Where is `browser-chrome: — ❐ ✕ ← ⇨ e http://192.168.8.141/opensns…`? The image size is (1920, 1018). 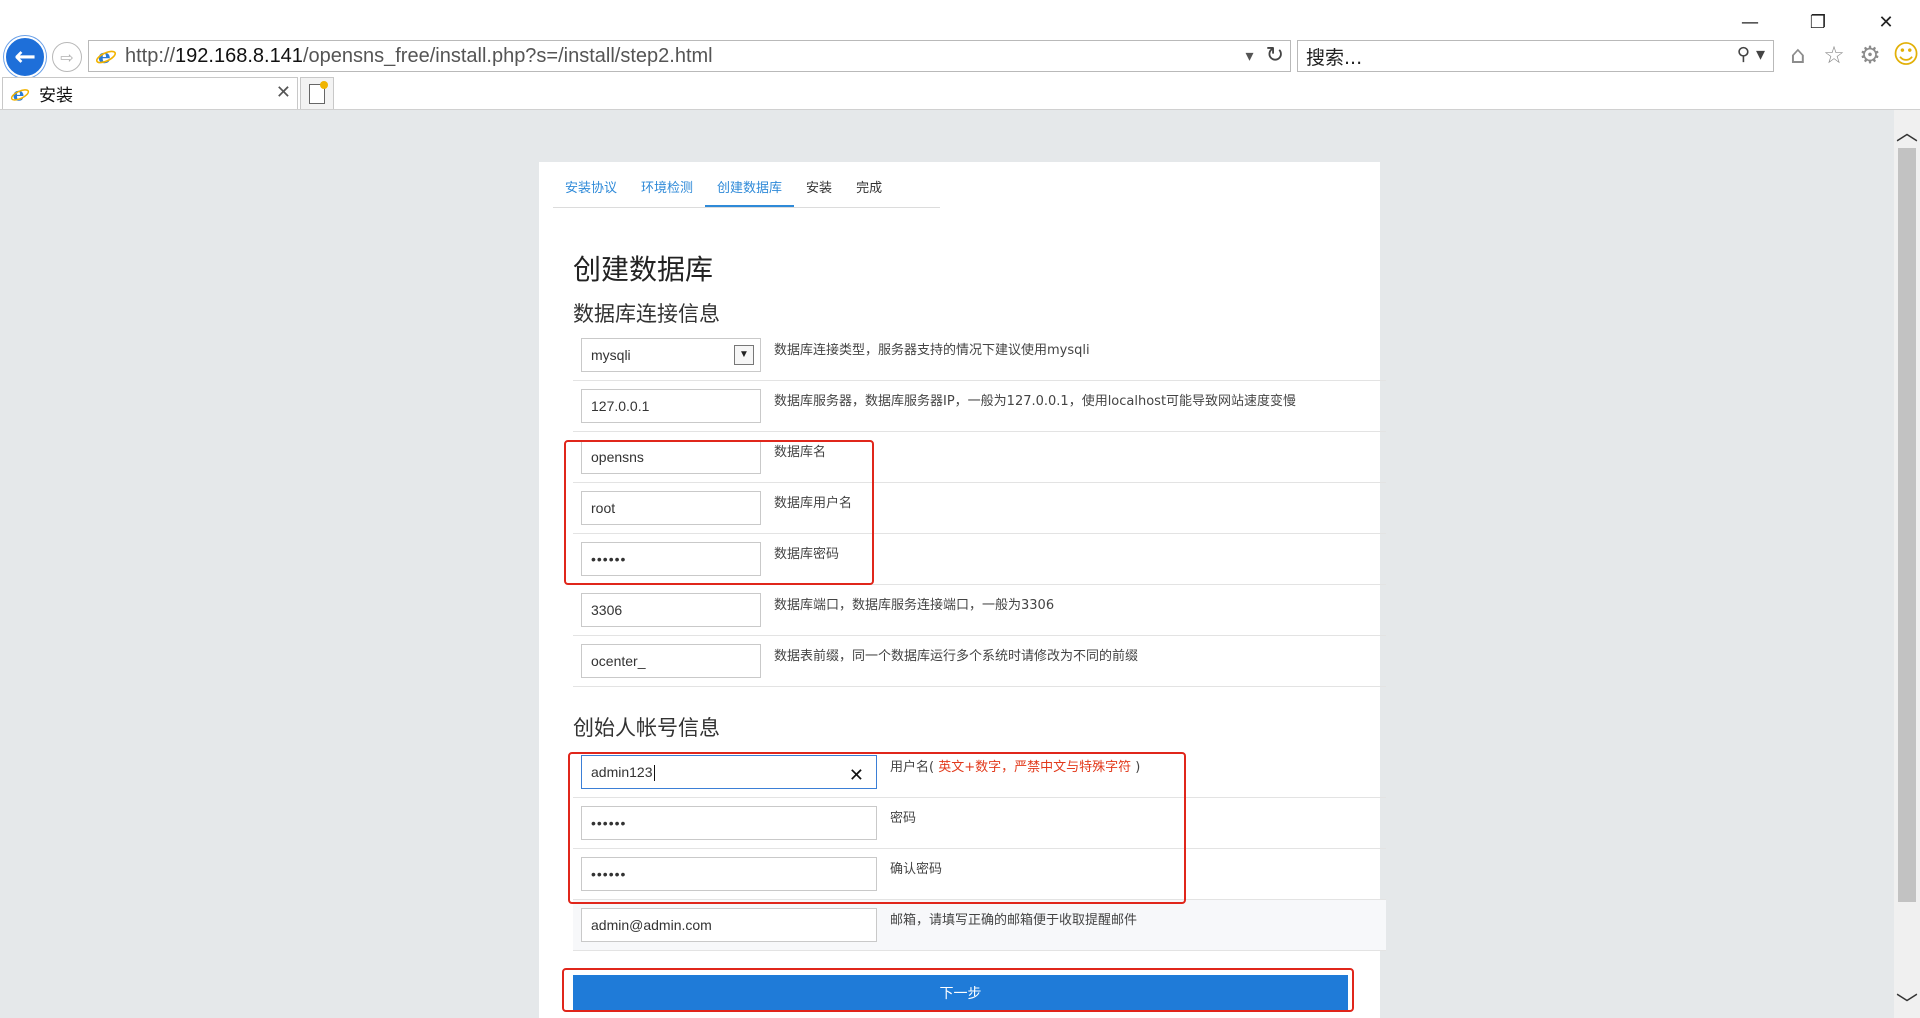
browser-chrome: — ❐ ✕ ← ⇨ e http://192.168.8.141/opensns… is located at coordinates (960, 55).